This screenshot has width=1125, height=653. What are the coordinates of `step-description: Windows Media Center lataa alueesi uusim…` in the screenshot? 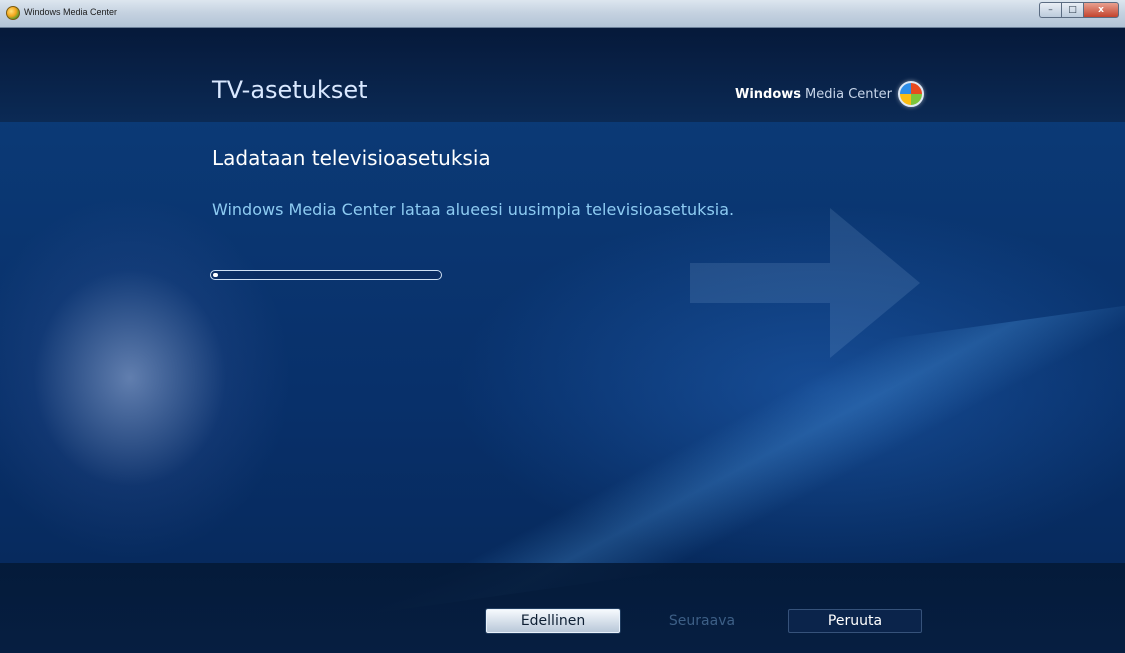 It's located at (473, 209).